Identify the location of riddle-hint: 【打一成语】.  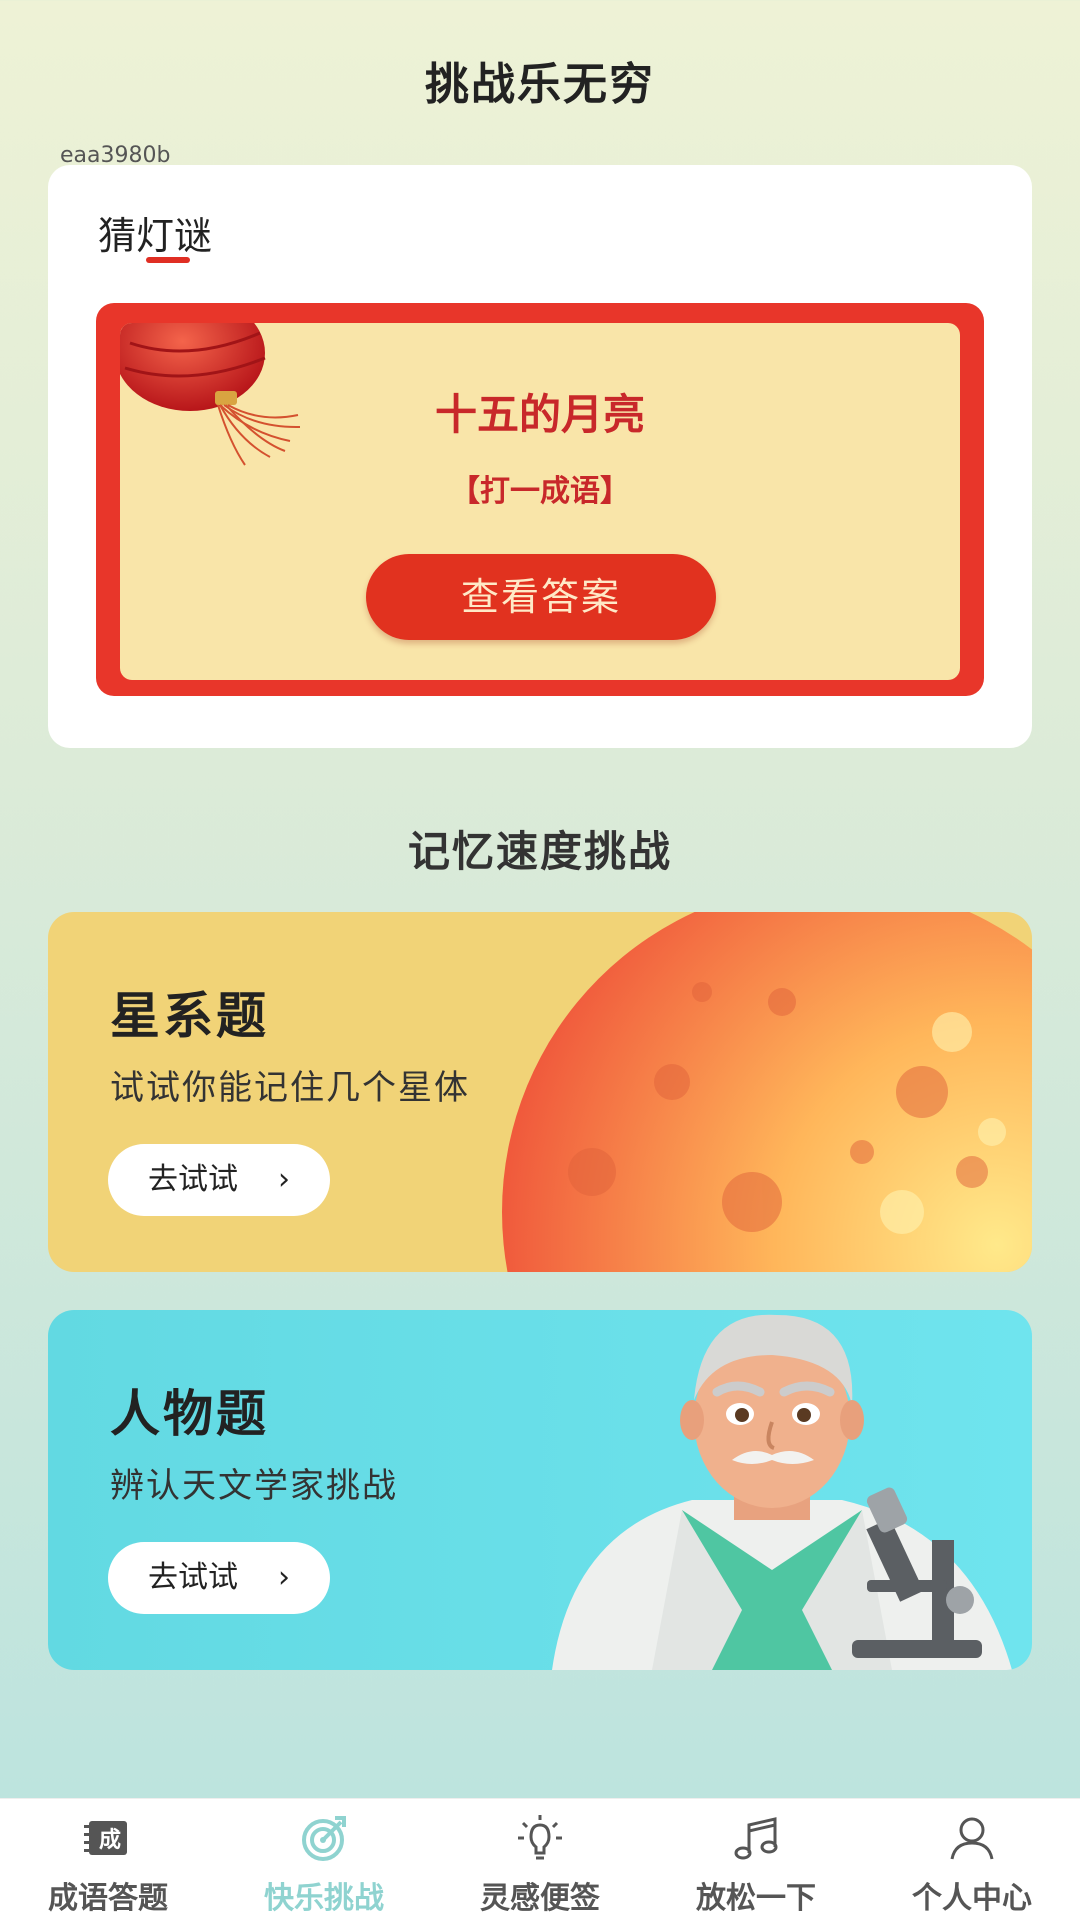
(540, 491).